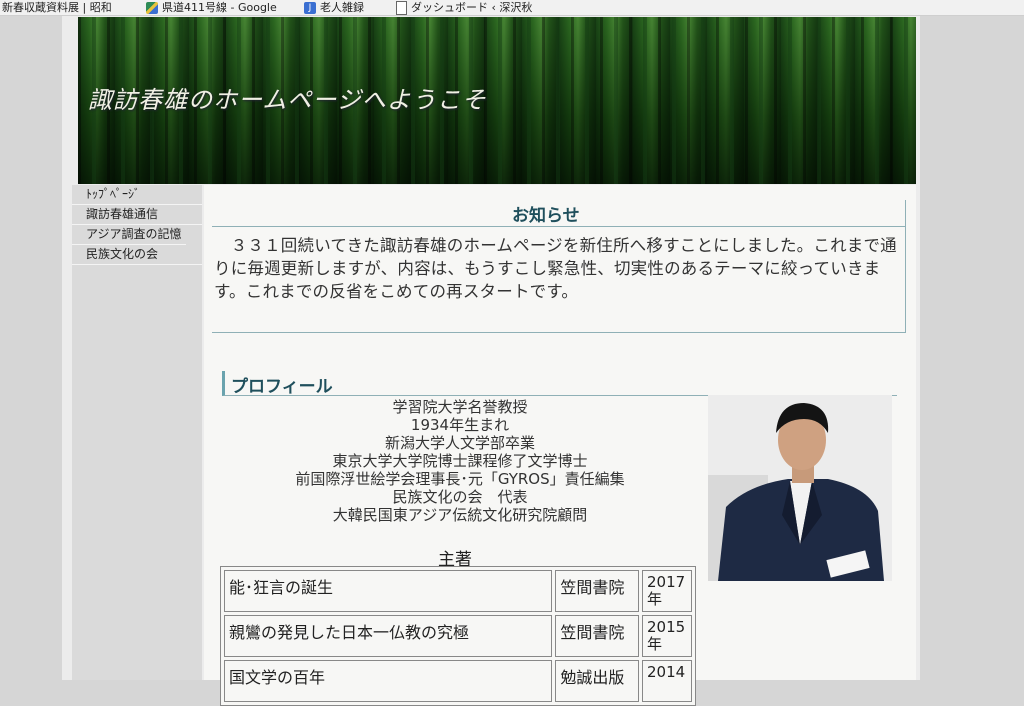  What do you see at coordinates (129, 235) in the screenshot?
I see `sidebar-item-asia-survey: アジア調査の記憶` at bounding box center [129, 235].